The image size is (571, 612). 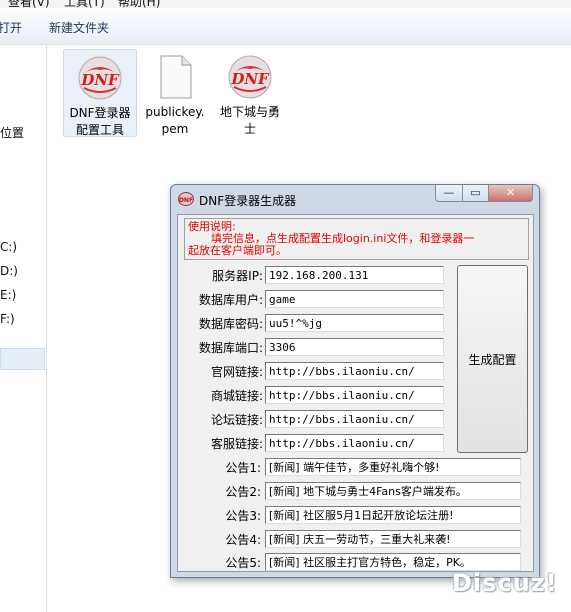 What do you see at coordinates (249, 112) in the screenshot?
I see `file-label-line1: 地下城与勇` at bounding box center [249, 112].